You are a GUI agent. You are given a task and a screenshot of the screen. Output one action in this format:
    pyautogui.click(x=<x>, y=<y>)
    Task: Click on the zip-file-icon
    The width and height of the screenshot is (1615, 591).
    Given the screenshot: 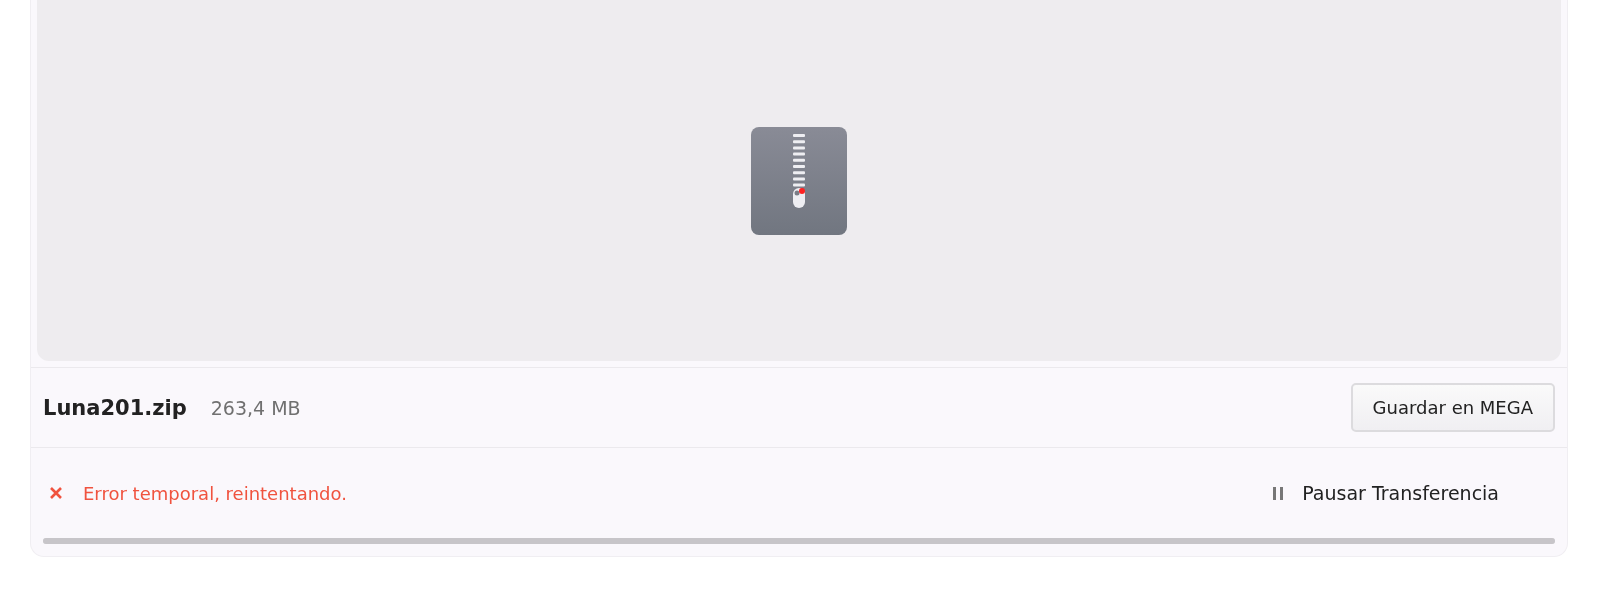 What is the action you would take?
    pyautogui.click(x=799, y=180)
    